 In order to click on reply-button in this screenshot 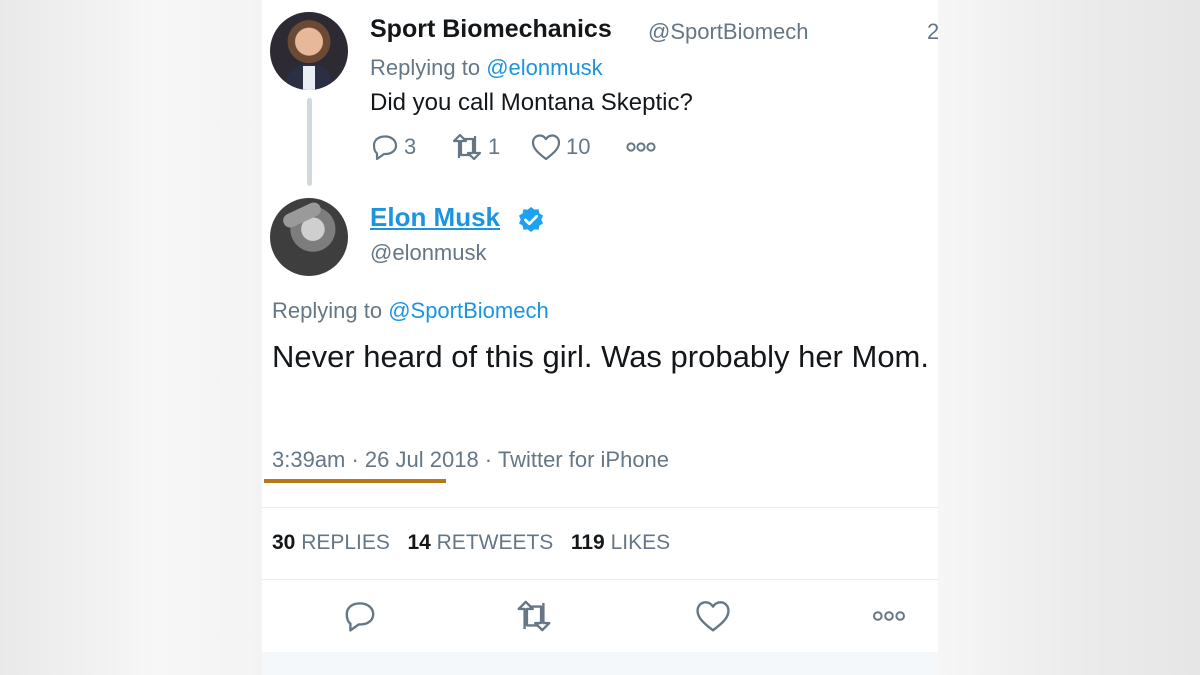, I will do `click(360, 617)`.